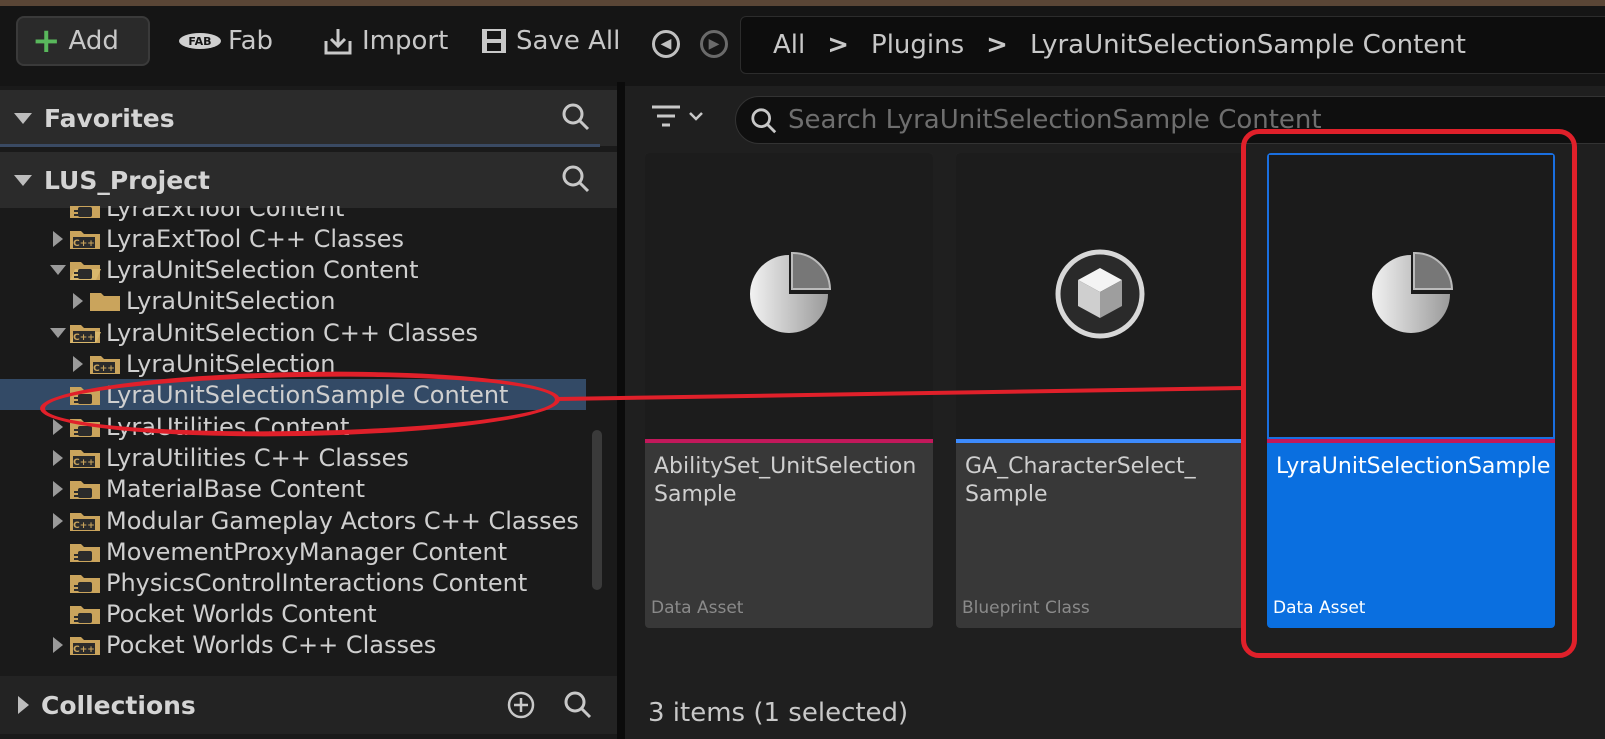  What do you see at coordinates (1409, 393) in the screenshot?
I see `annotation-rectangle` at bounding box center [1409, 393].